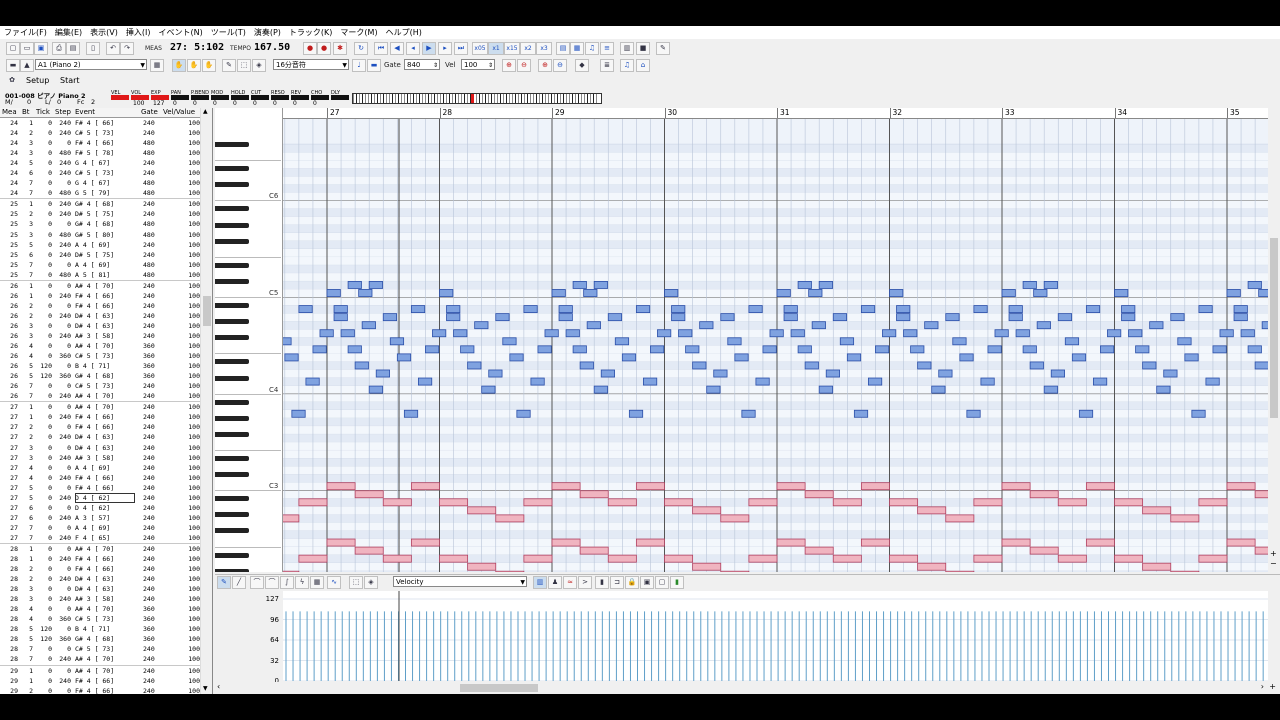  Describe the element at coordinates (509, 65) in the screenshot. I see `zoom-in-icon: ⊕` at that location.